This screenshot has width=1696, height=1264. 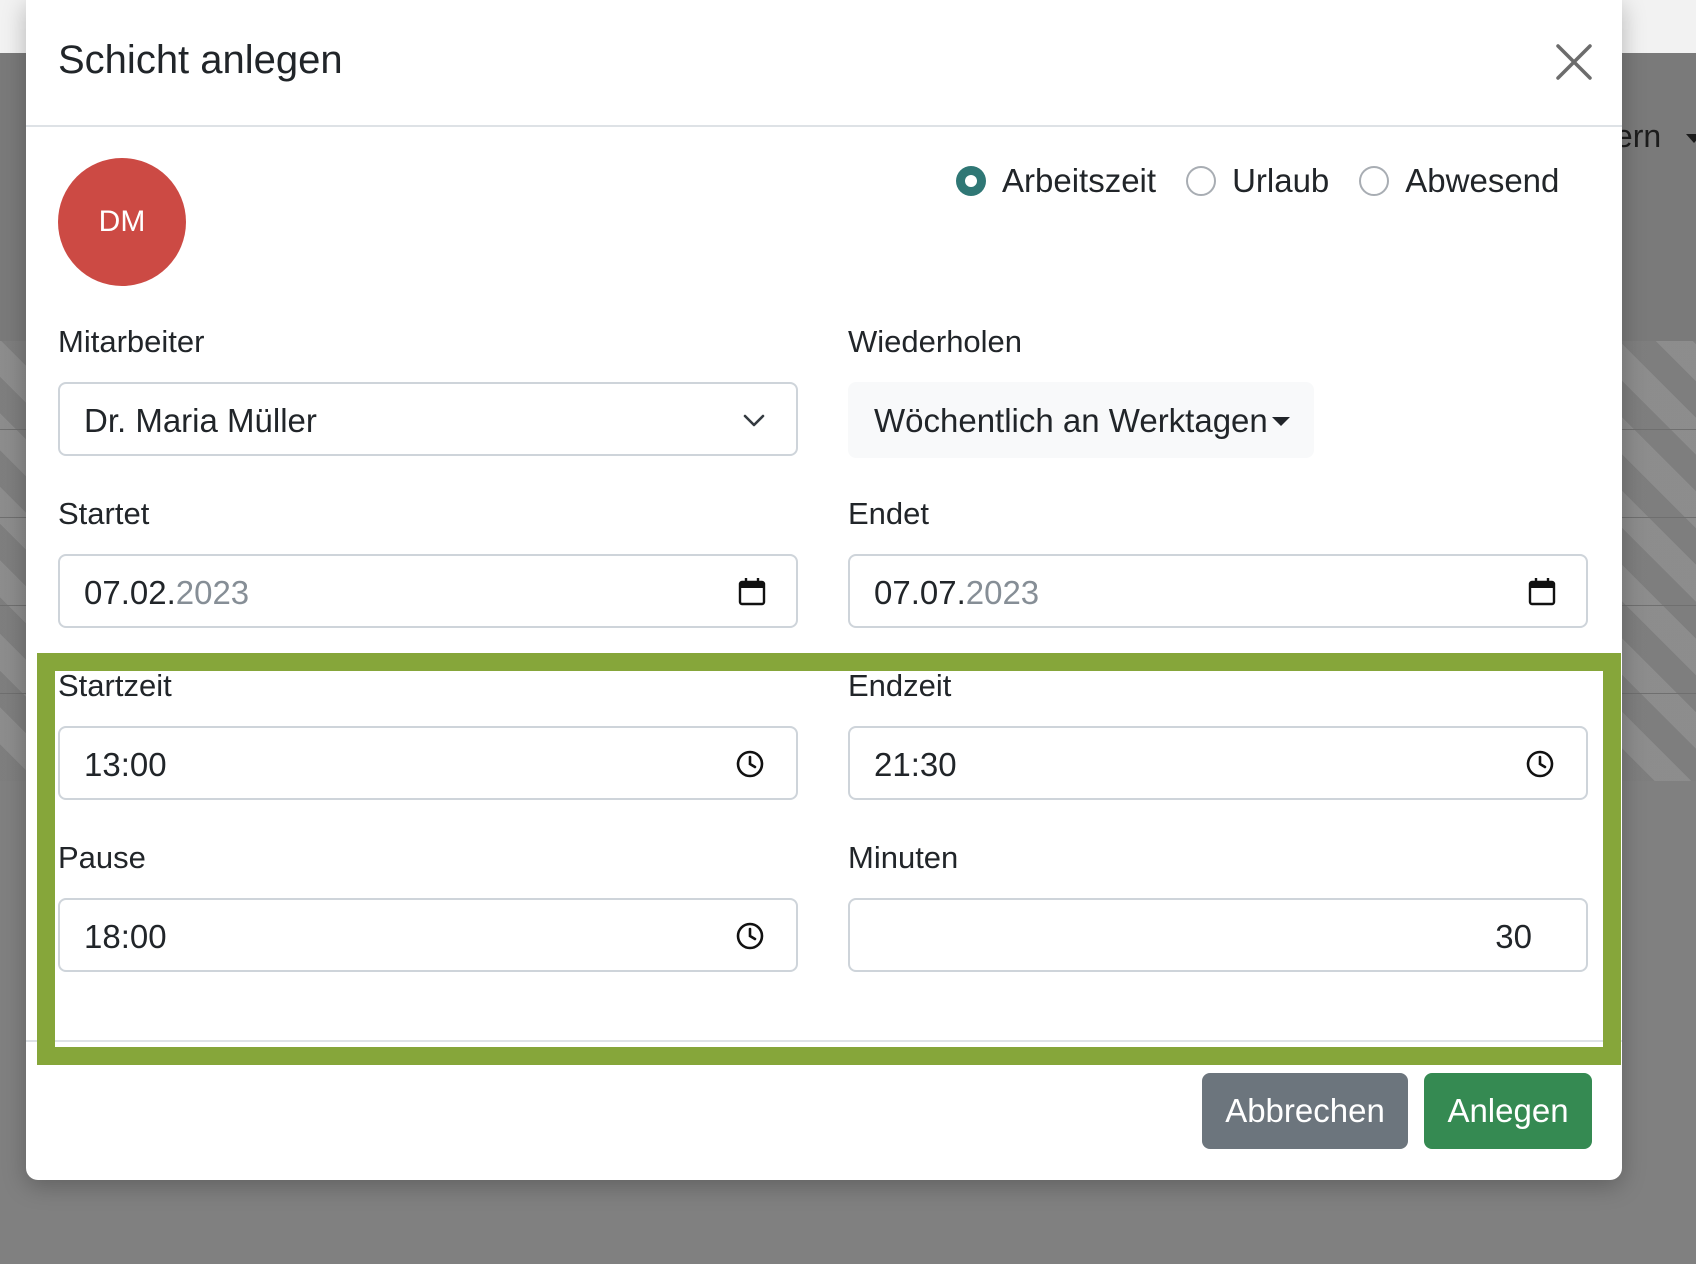 What do you see at coordinates (1218, 763) in the screenshot?
I see `end-time-input: 21:30` at bounding box center [1218, 763].